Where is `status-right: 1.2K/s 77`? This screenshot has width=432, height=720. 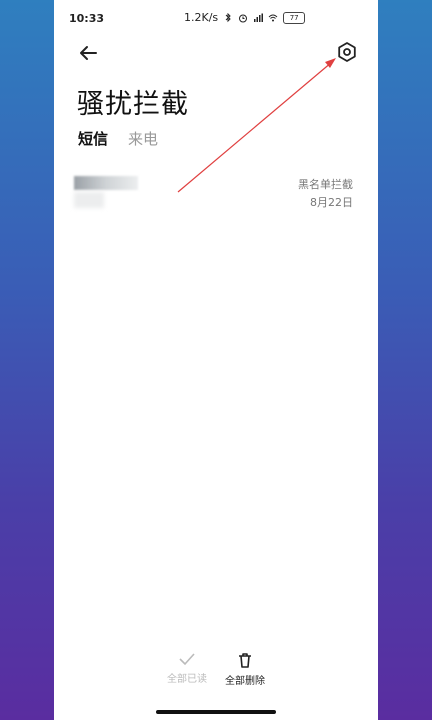 status-right: 1.2K/s 77 is located at coordinates (245, 17).